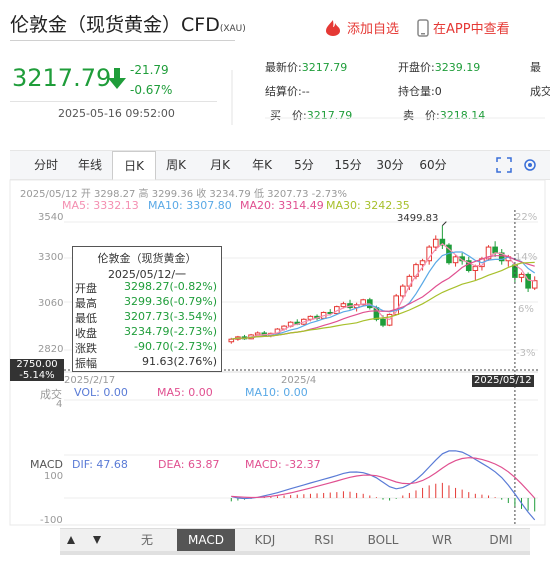 The width and height of the screenshot is (550, 561). I want to click on indicator-tab-kdj: KDJ, so click(265, 540).